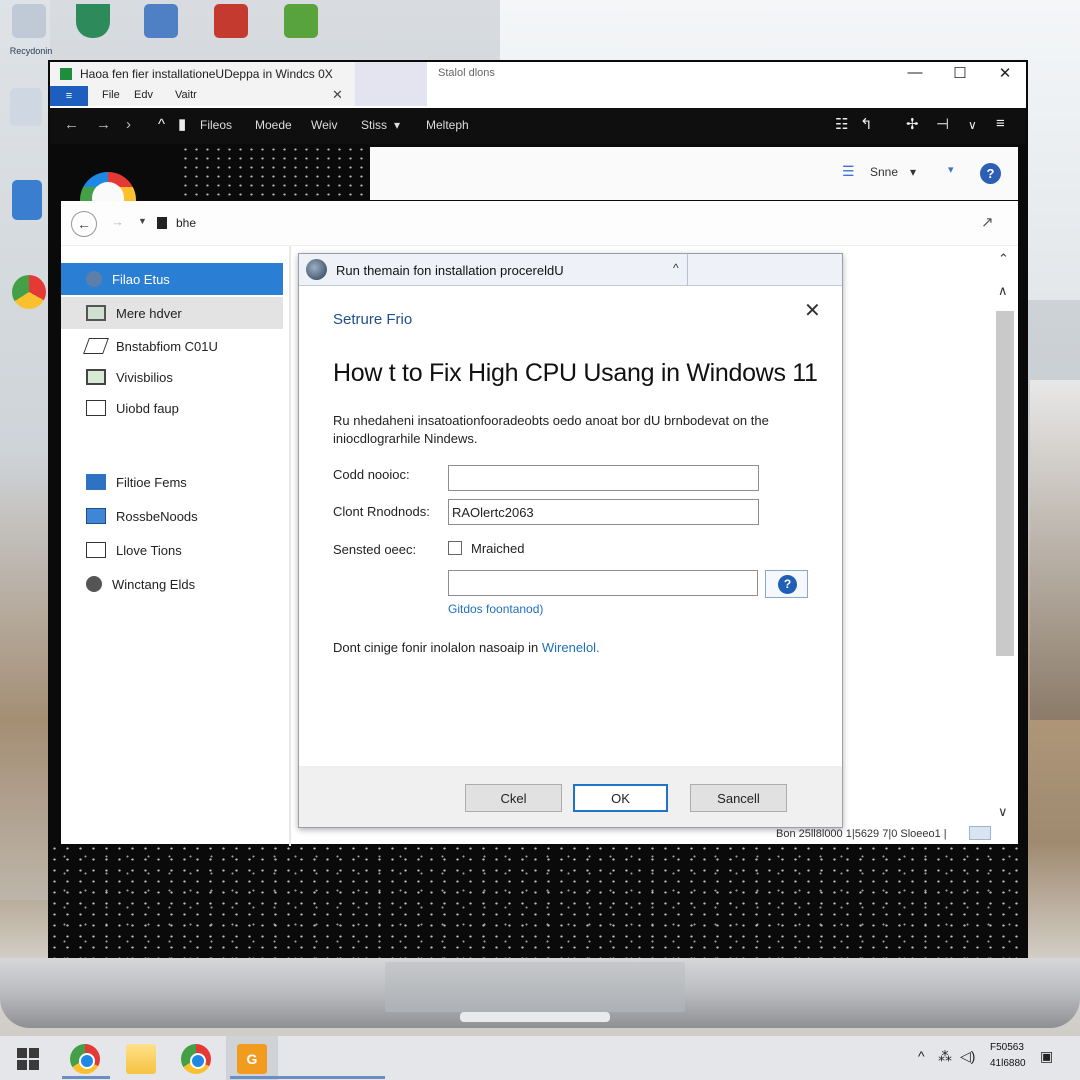 This screenshot has width=1080, height=1080. What do you see at coordinates (167, 346) in the screenshot?
I see `sidebar-item-label: Bnstabfiom C01U` at bounding box center [167, 346].